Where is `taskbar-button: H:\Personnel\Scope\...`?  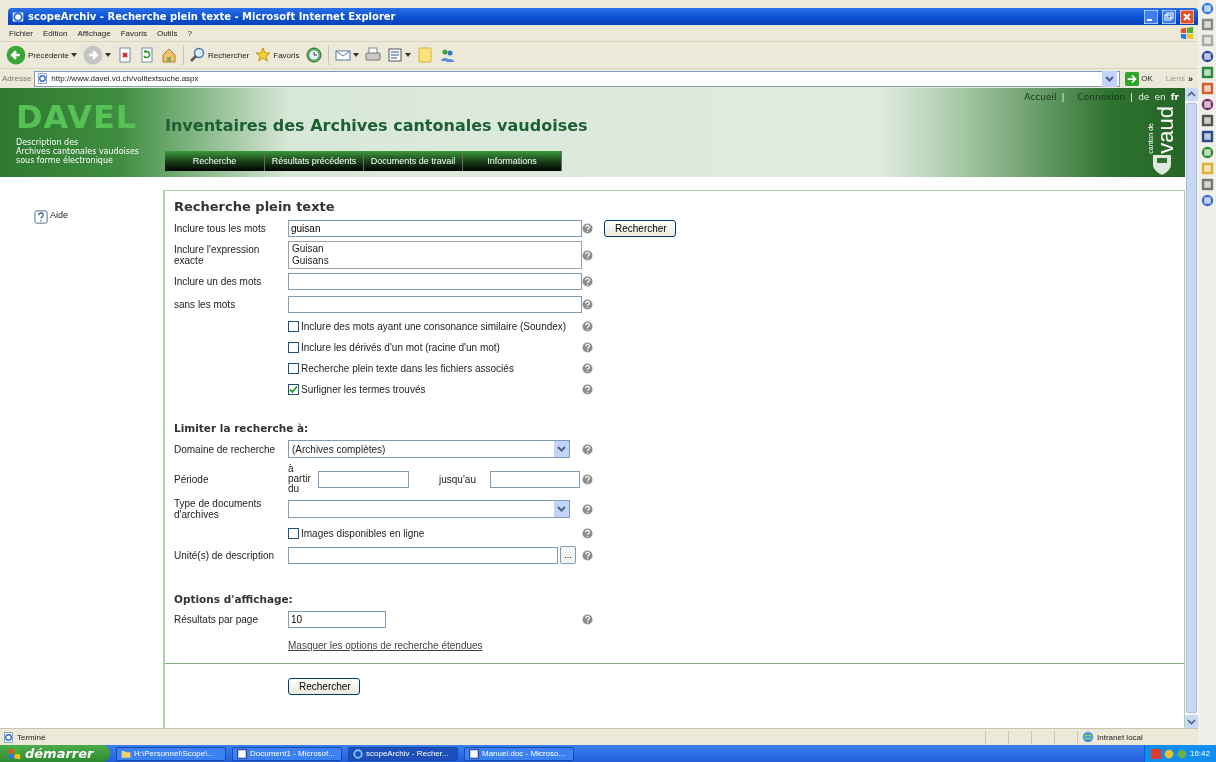 taskbar-button: H:\Personnel\Scope\... is located at coordinates (171, 753).